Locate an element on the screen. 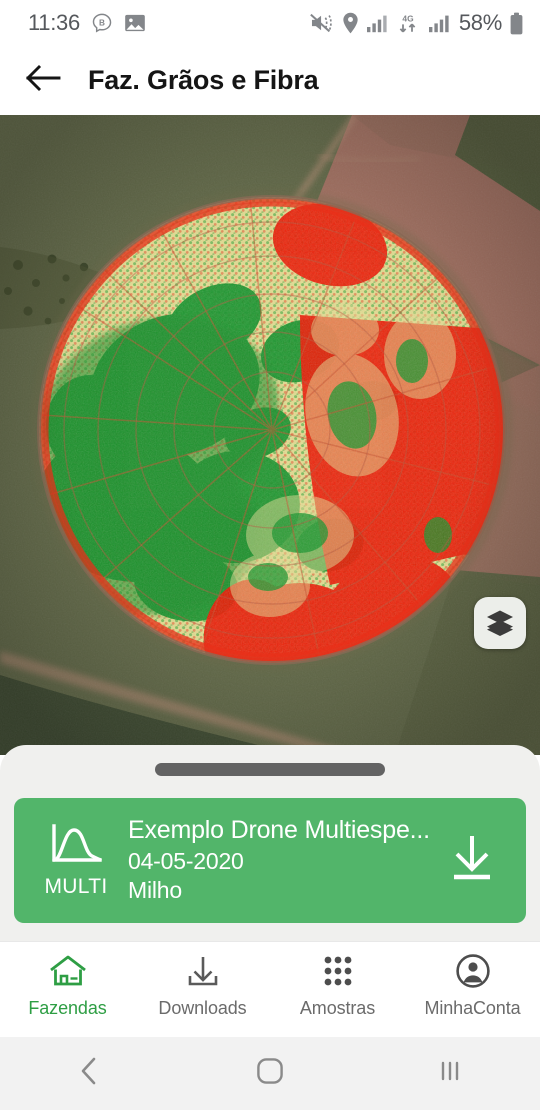 Image resolution: width=540 pixels, height=1110 pixels. bottom-tab-bar: Fazendas Downloads Amostras MinhaConta is located at coordinates (270, 989).